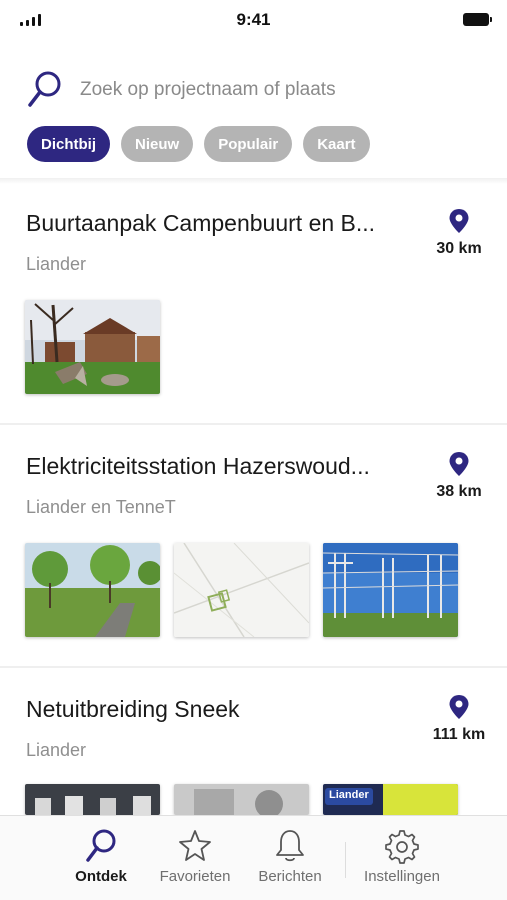  What do you see at coordinates (459, 734) in the screenshot?
I see `distance-label: 111 km` at bounding box center [459, 734].